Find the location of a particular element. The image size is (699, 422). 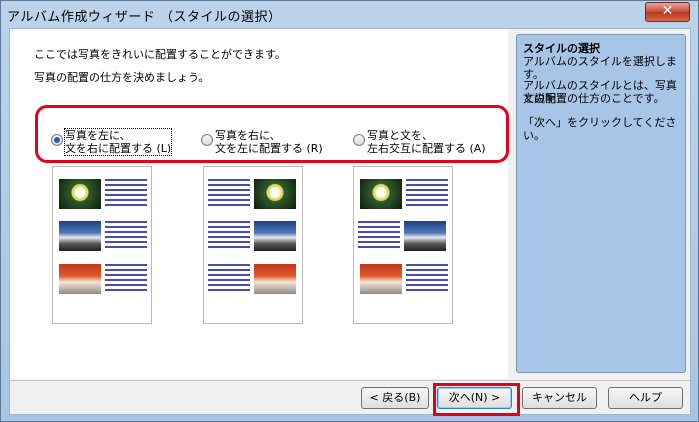

window-title: アルバム作成ウィザード （スタイルの選択） is located at coordinates (144, 17).